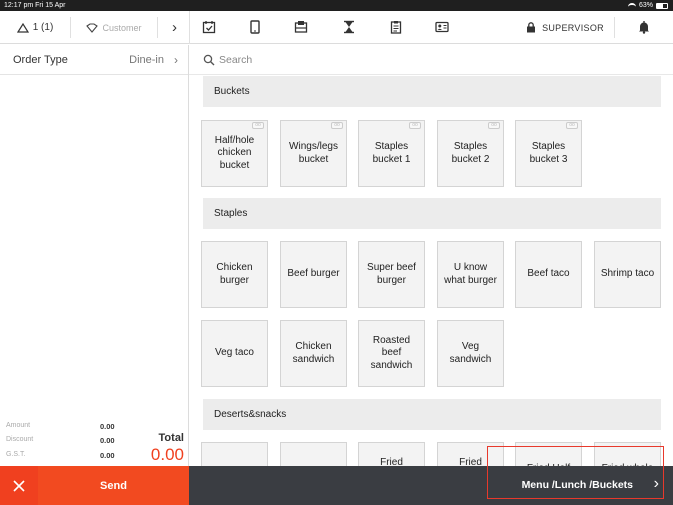  What do you see at coordinates (432, 91) in the screenshot?
I see `section-header-buckets: Buckets` at bounding box center [432, 91].